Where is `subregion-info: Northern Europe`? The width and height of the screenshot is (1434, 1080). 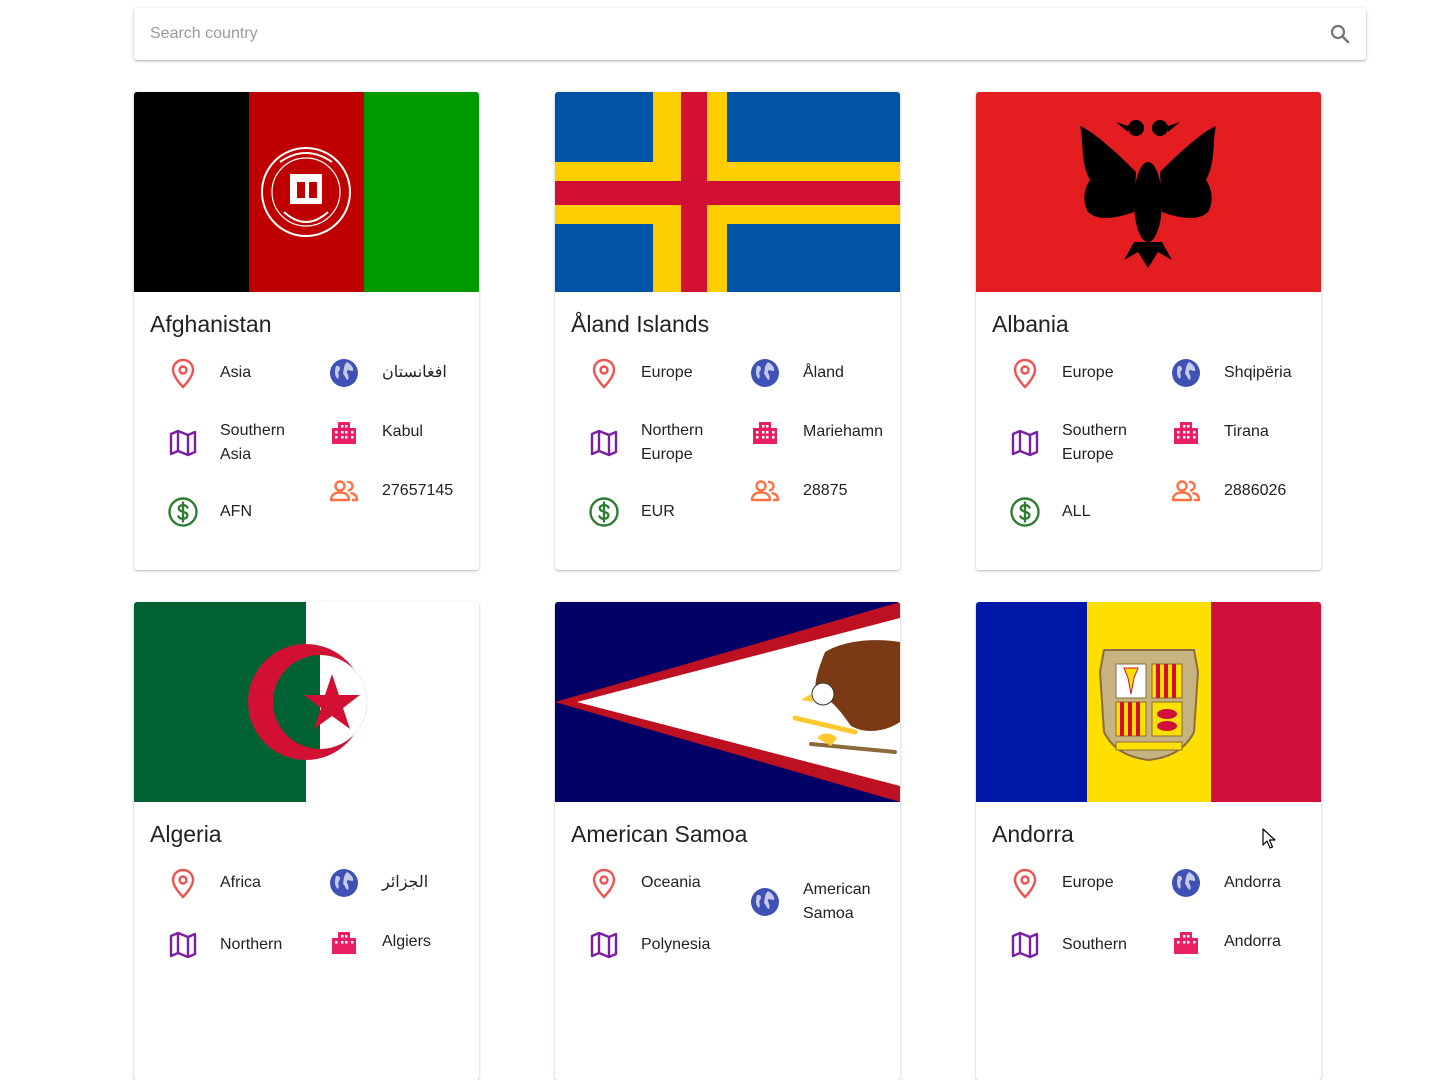
subregion-info: Northern Europe is located at coordinates (654, 443).